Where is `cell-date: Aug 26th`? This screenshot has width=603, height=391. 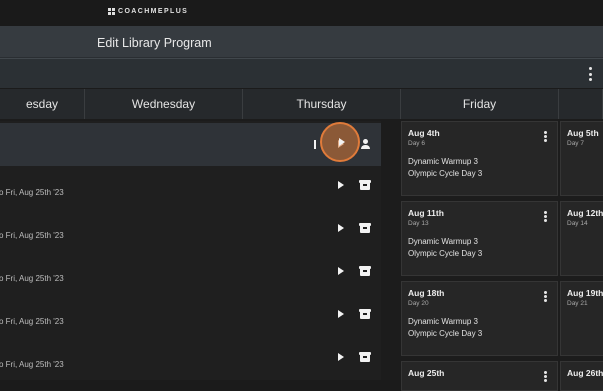
cell-date: Aug 26th is located at coordinates (585, 373).